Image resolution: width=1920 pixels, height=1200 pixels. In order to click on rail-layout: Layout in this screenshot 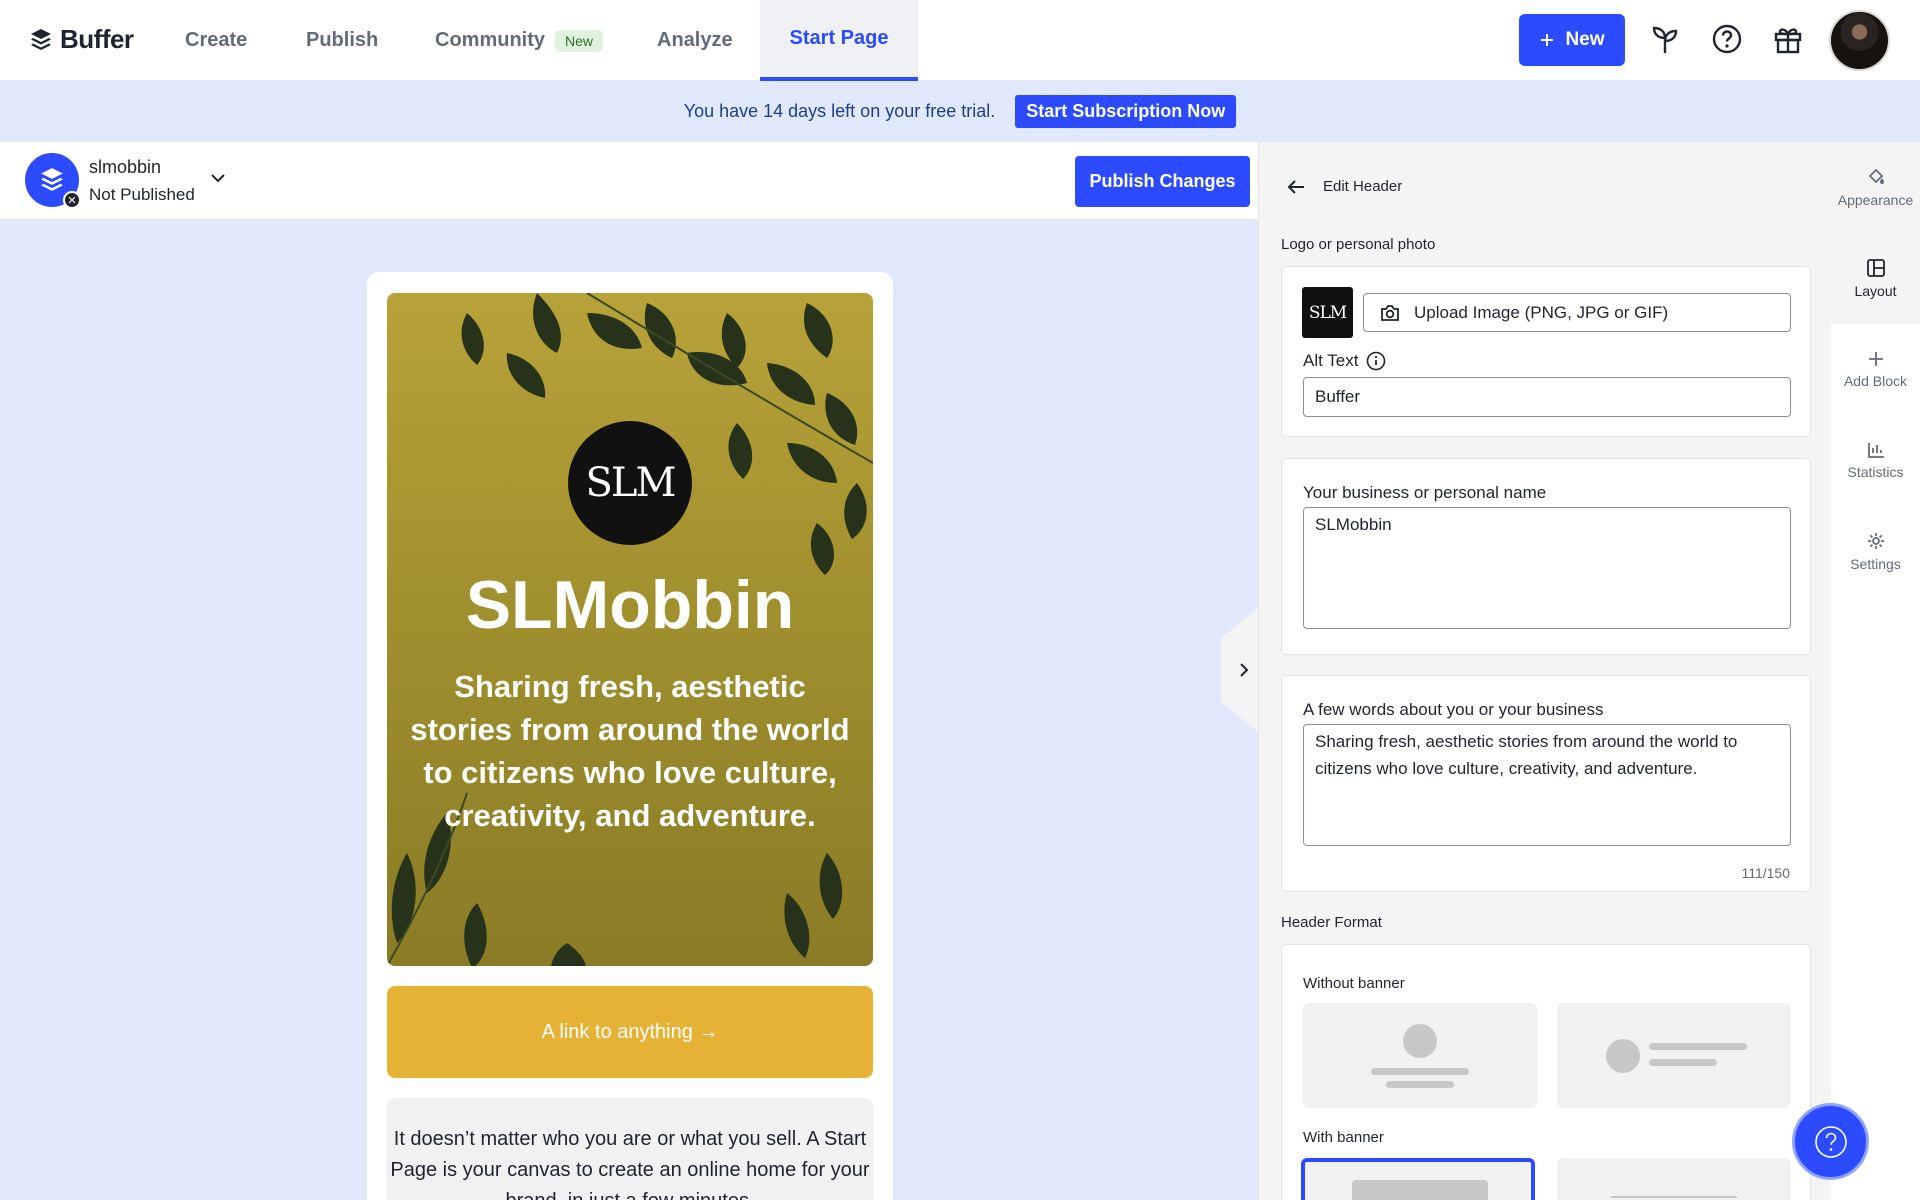, I will do `click(1875, 278)`.